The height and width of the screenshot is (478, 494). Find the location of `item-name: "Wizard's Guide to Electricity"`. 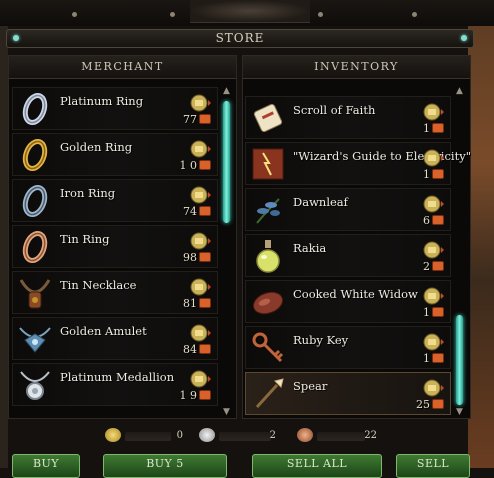

item-name: "Wizard's Guide to Electricity" is located at coordinates (382, 156).